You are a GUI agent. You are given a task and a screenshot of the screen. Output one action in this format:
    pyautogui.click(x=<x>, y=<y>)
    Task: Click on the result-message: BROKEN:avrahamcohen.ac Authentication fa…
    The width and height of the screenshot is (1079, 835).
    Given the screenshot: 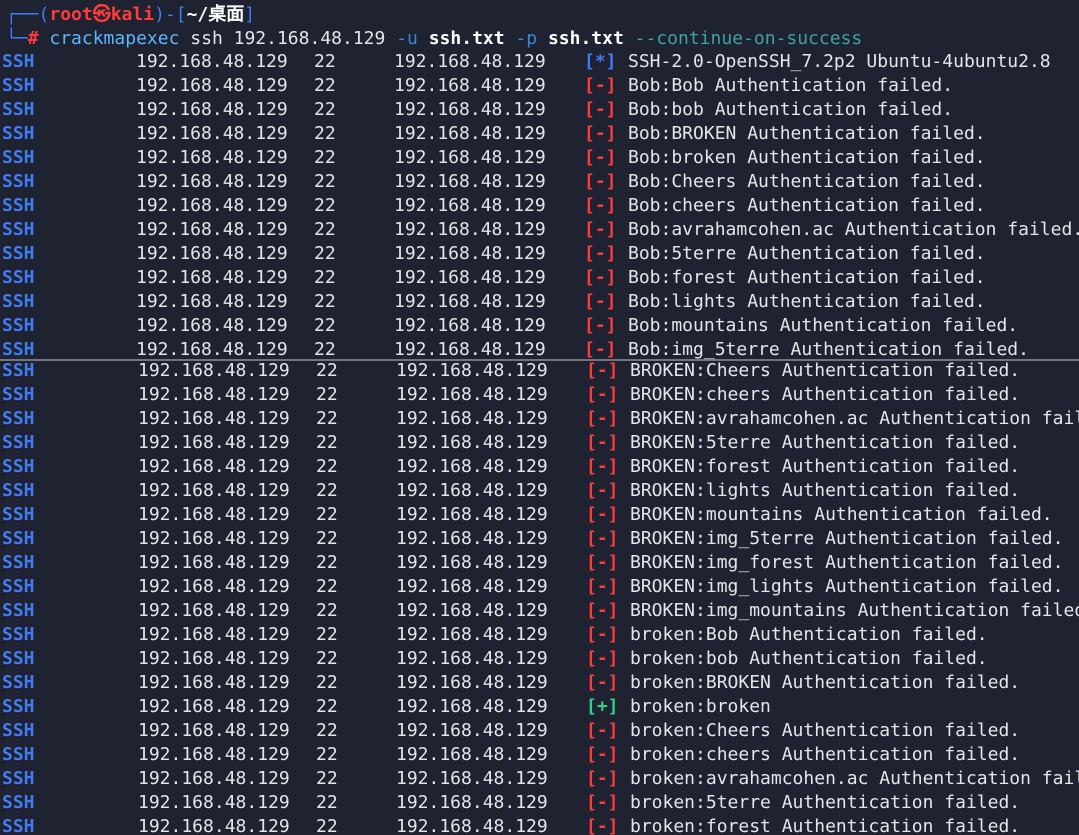 What is the action you would take?
    pyautogui.click(x=854, y=418)
    